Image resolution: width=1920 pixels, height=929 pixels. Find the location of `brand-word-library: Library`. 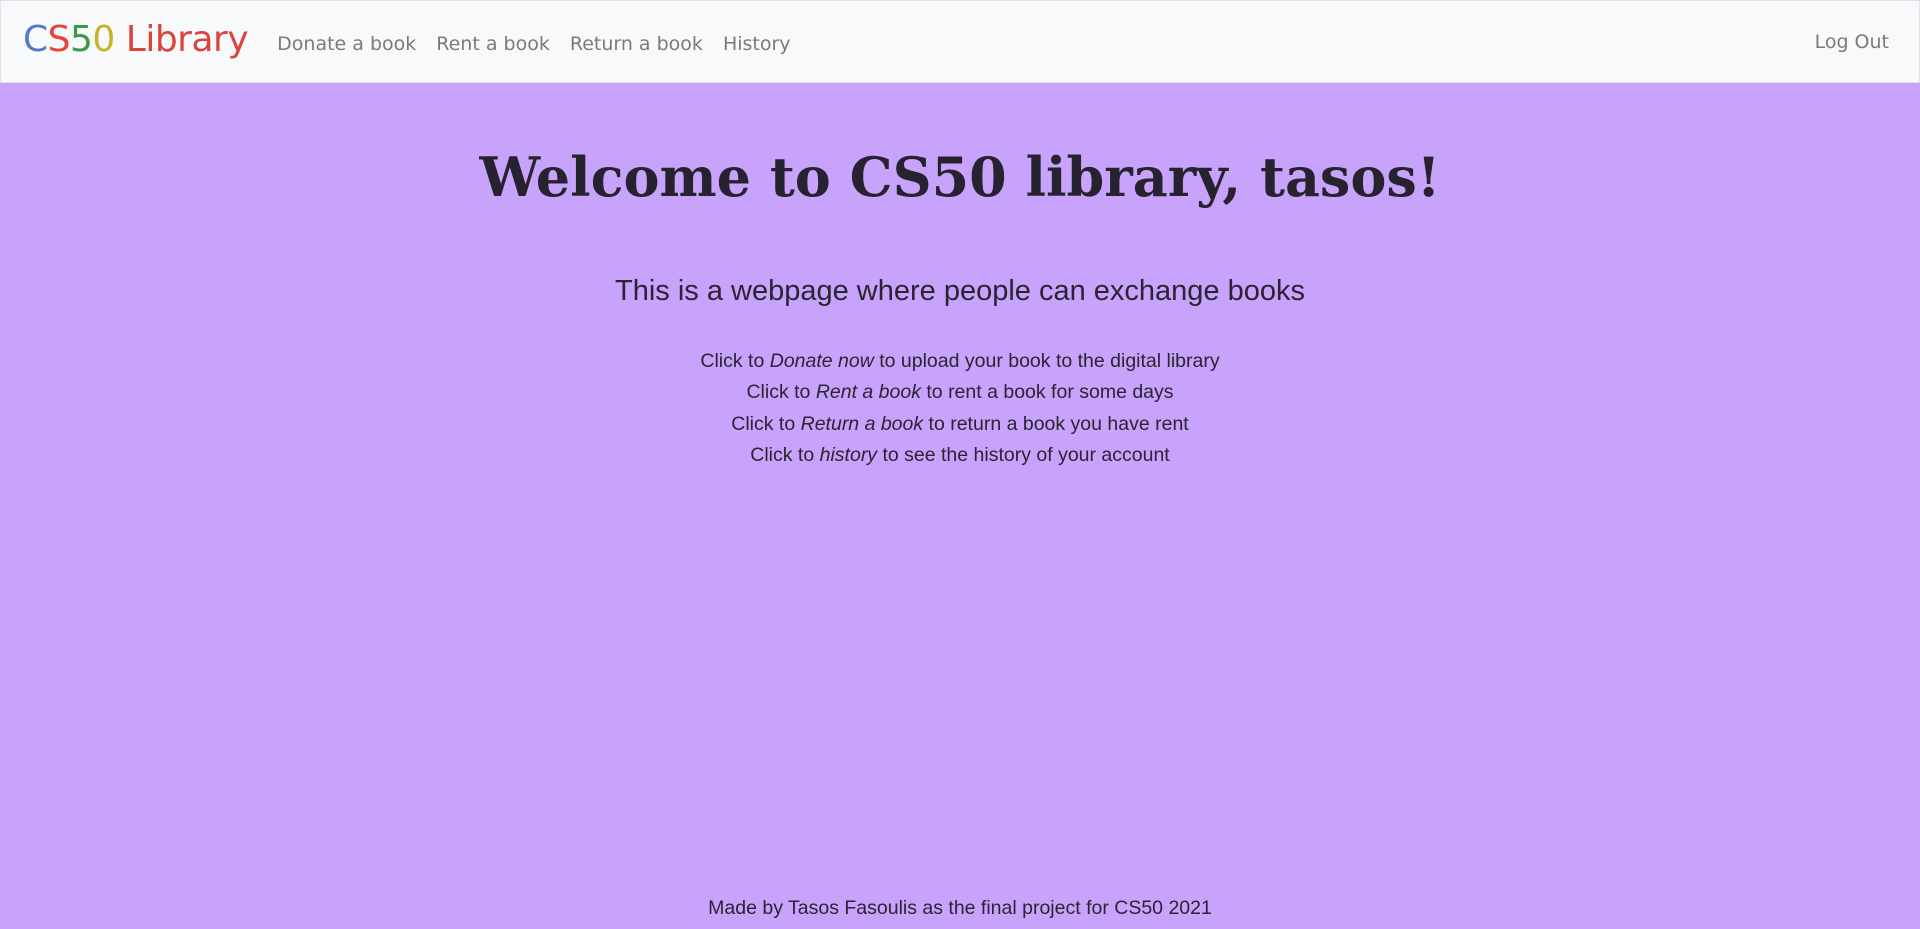

brand-word-library: Library is located at coordinates (181, 39).